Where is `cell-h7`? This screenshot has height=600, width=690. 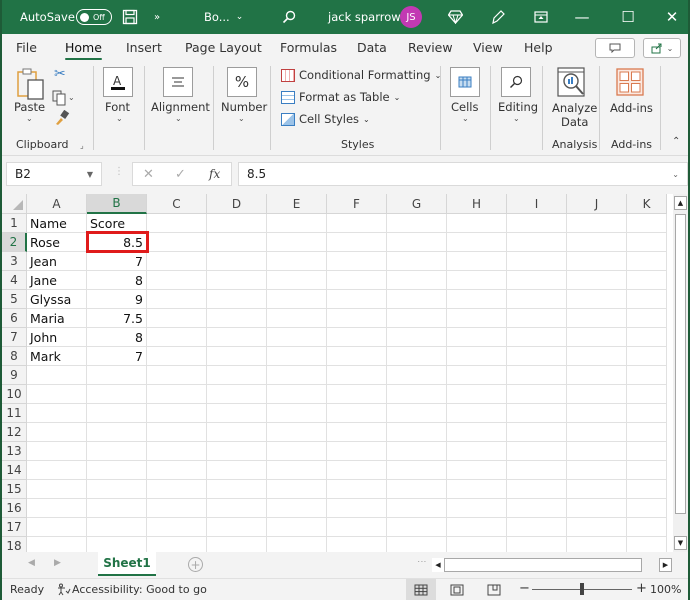
cell-h7 is located at coordinates (477, 337).